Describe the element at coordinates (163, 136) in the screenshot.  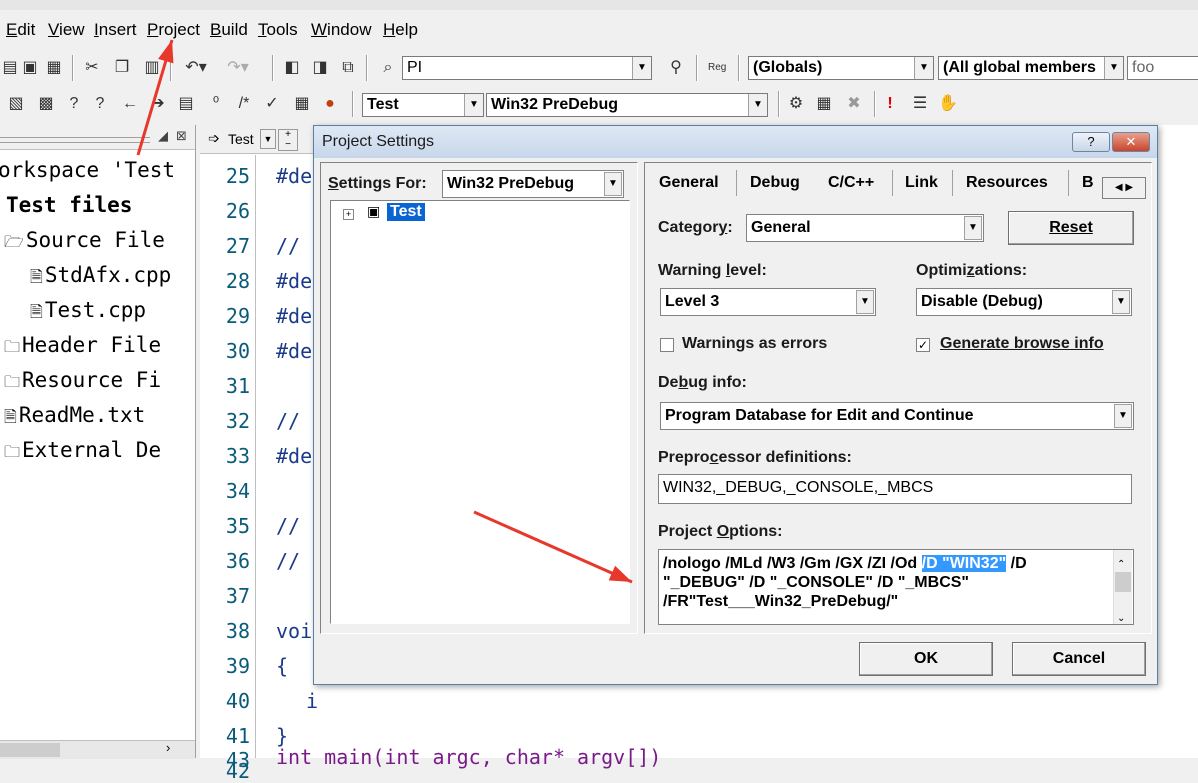
I see `dock-icon: ◢` at that location.